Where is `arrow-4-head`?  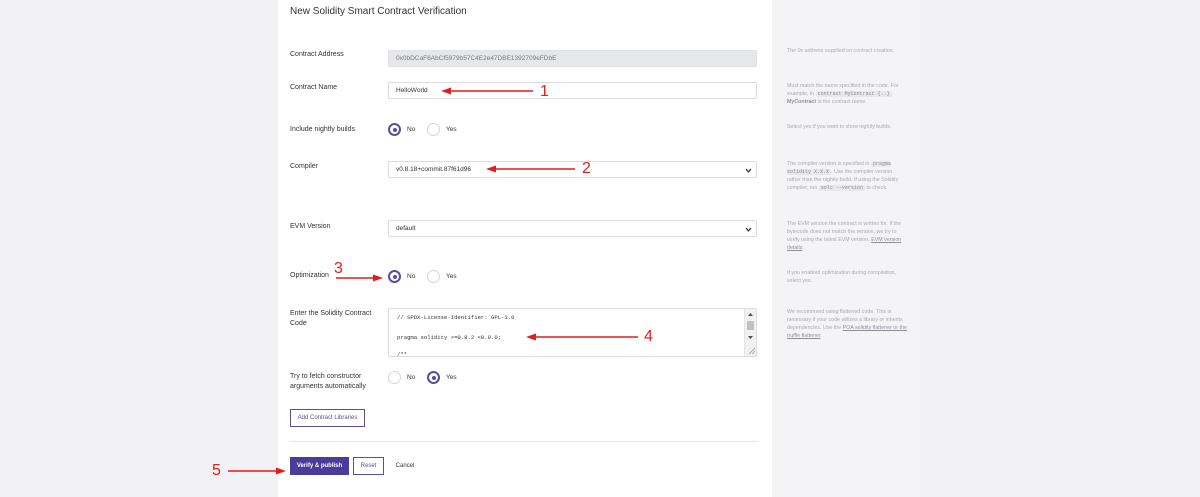
arrow-4-head is located at coordinates (531, 337).